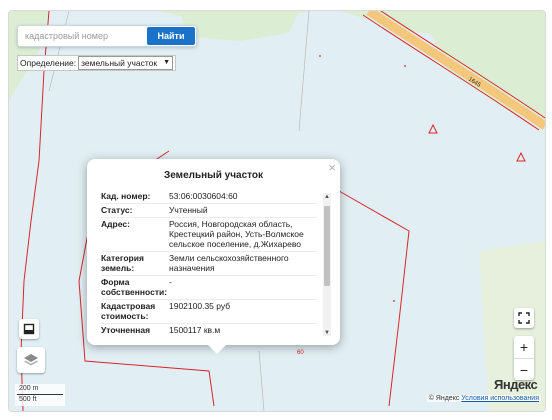  I want to click on scale-line, so click(40, 394).